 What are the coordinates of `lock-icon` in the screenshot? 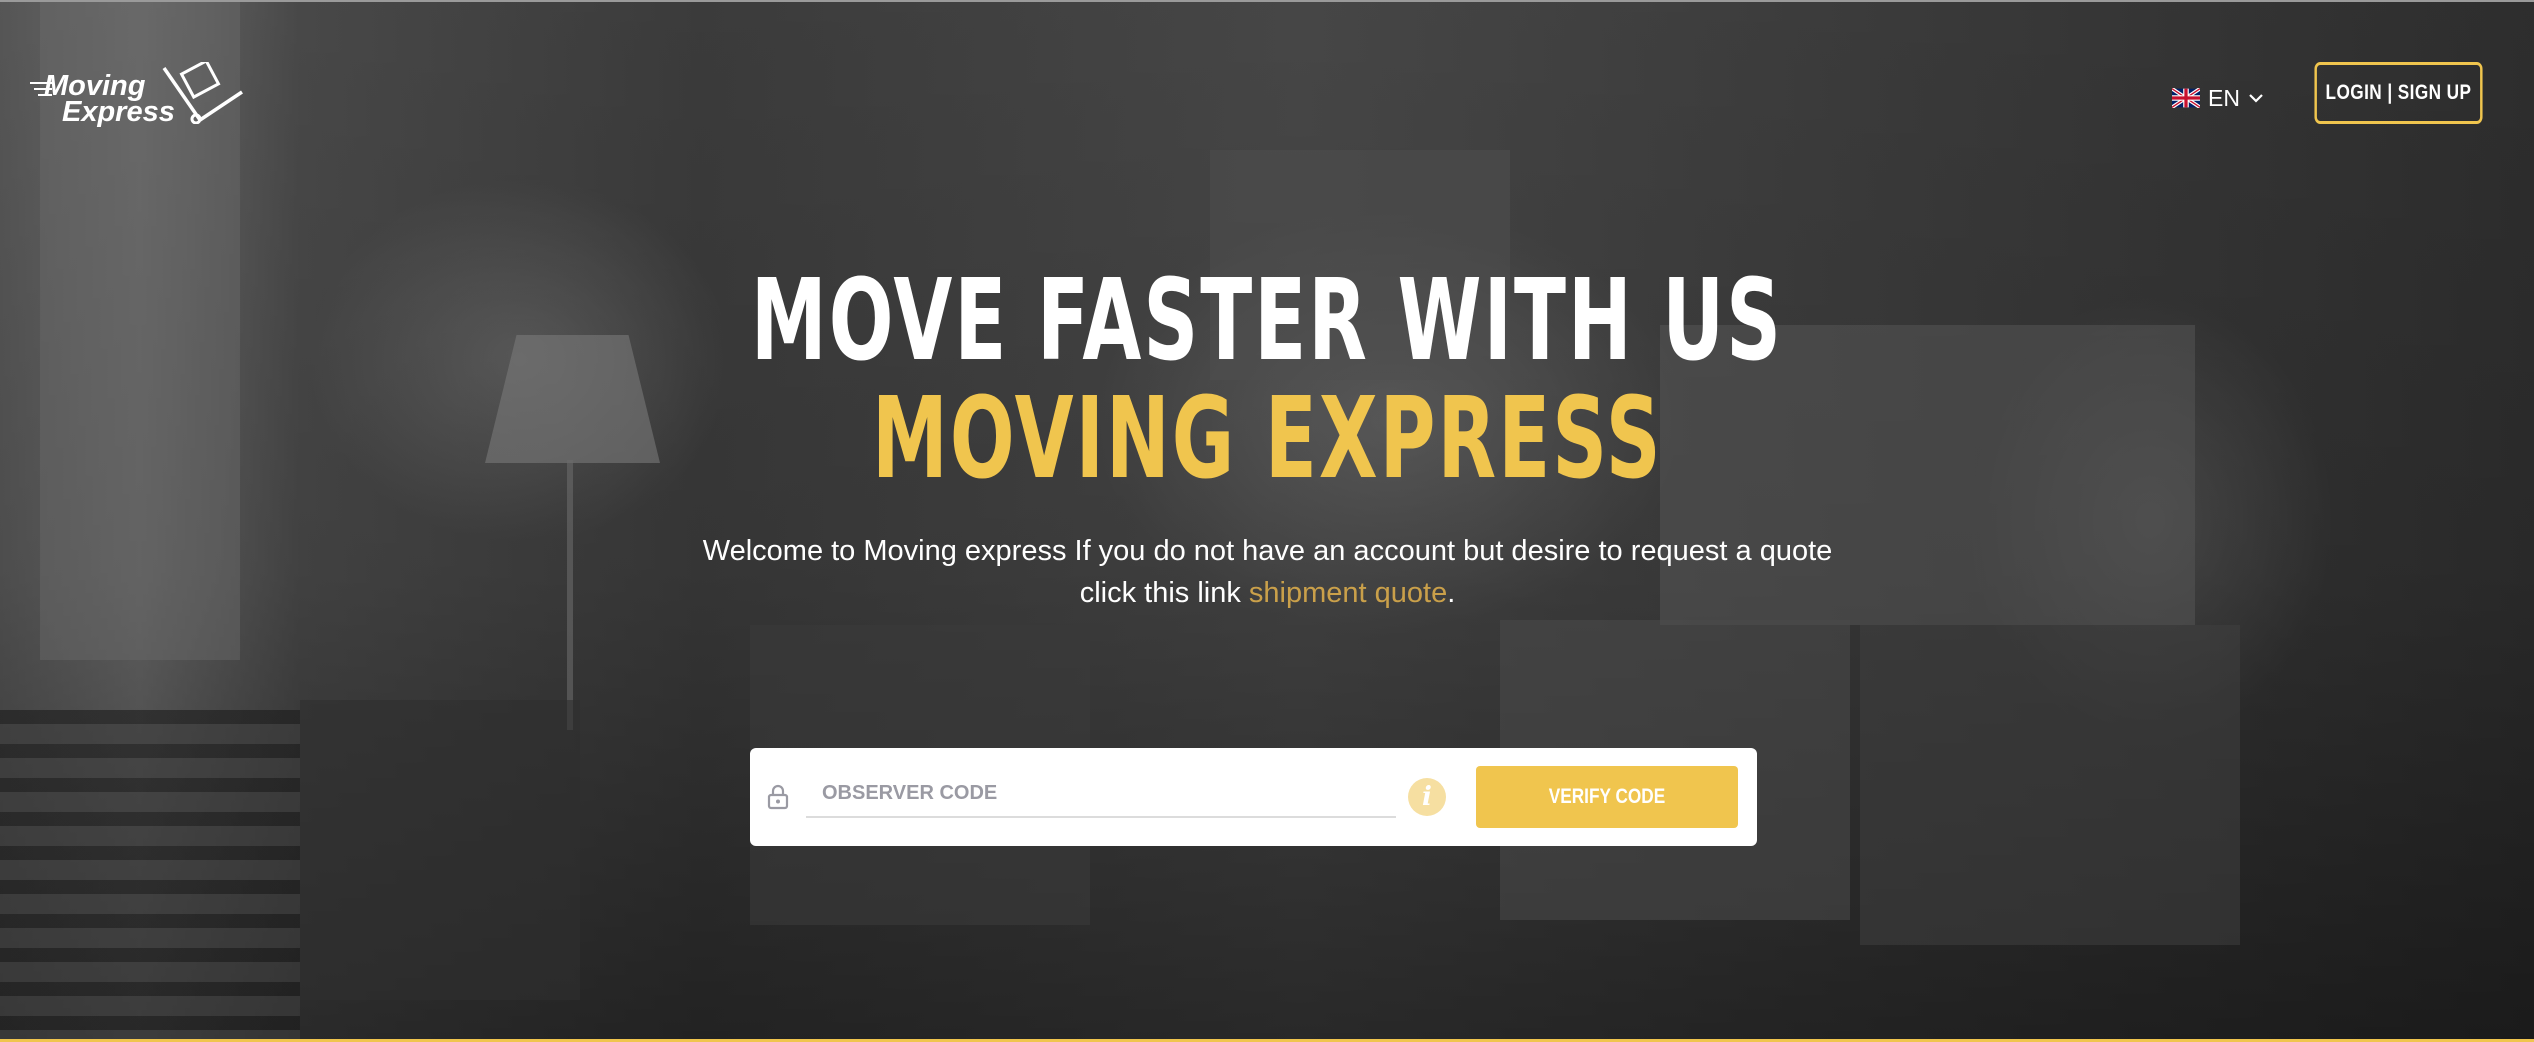 It's located at (778, 797).